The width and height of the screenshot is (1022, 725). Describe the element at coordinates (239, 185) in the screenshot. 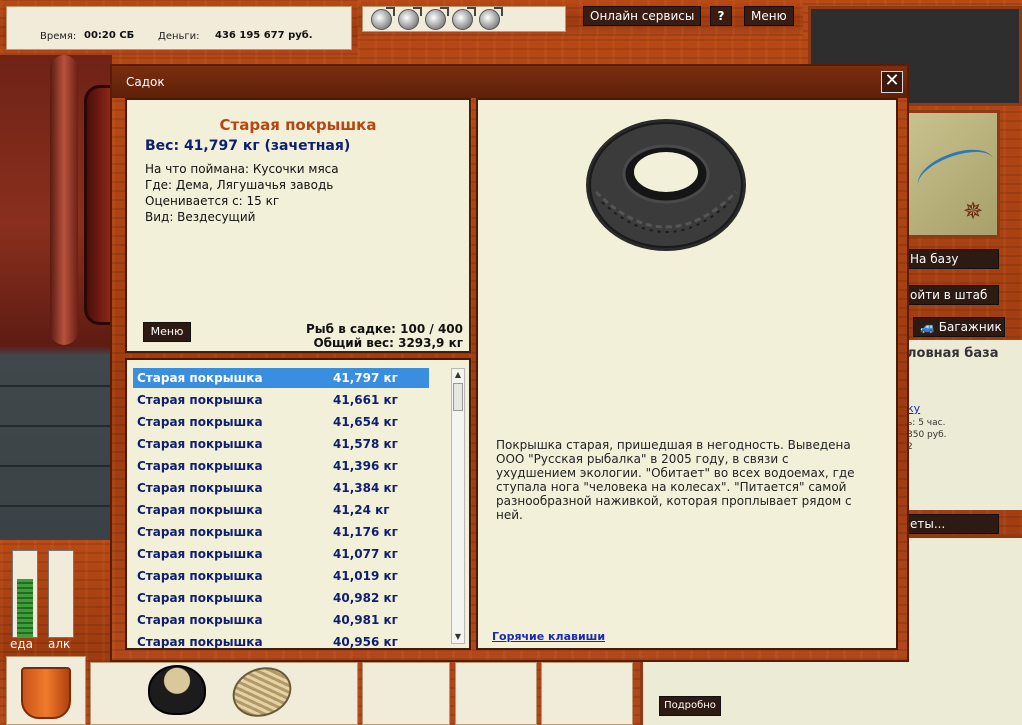

I see `catch-location: Где: Дема, Лягушачья заводь` at that location.